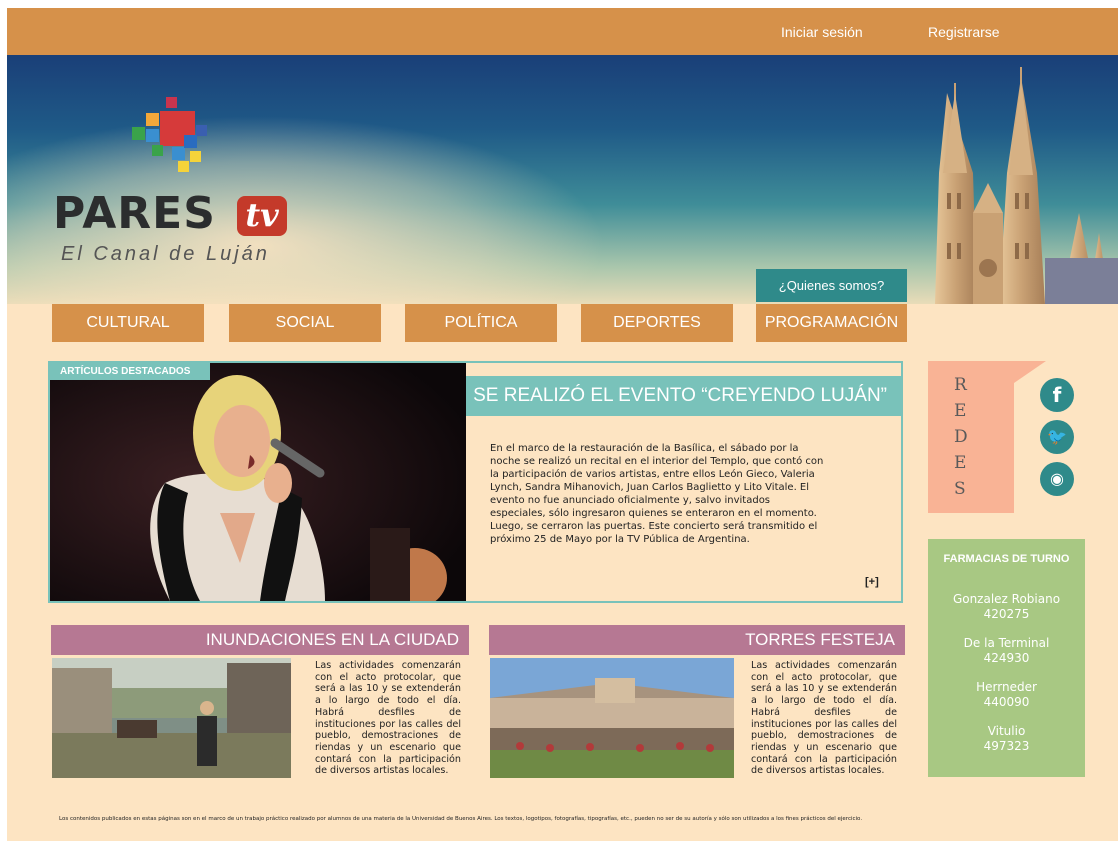 Image resolution: width=1118 pixels, height=841 pixels. I want to click on nav-politica: POLÍTICA, so click(481, 323).